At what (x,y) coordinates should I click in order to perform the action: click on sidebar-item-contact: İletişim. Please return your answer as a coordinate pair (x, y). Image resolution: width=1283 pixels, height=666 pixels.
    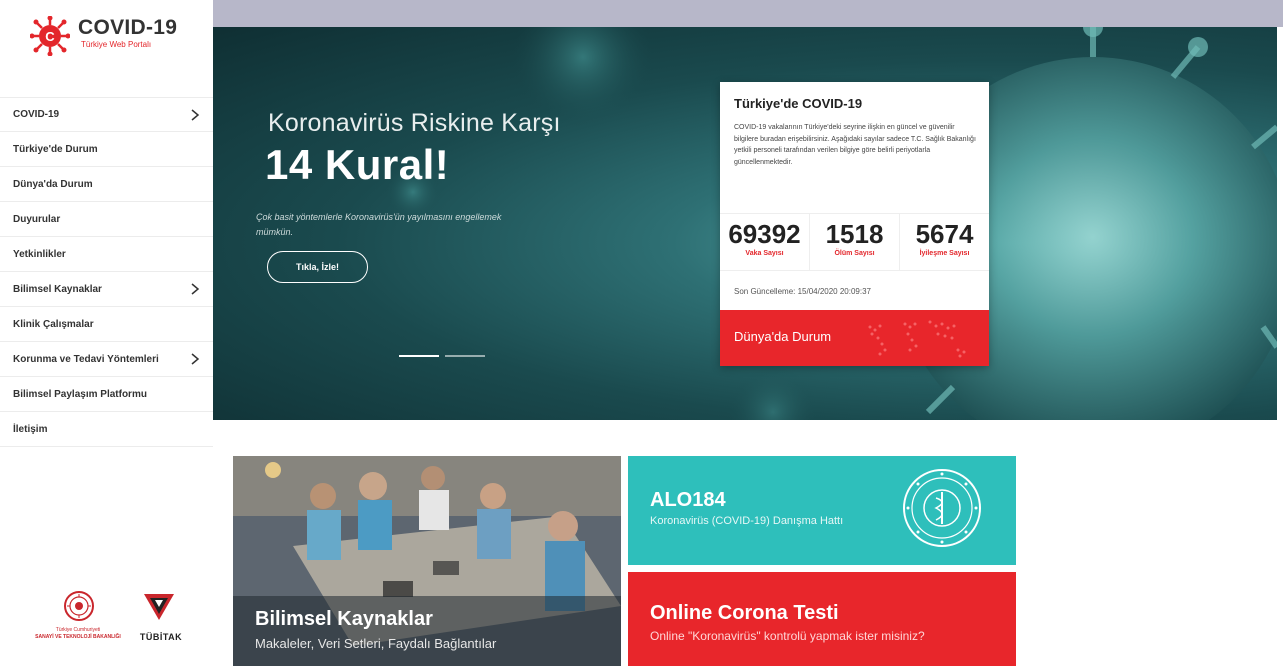
    Looking at the image, I should click on (106, 429).